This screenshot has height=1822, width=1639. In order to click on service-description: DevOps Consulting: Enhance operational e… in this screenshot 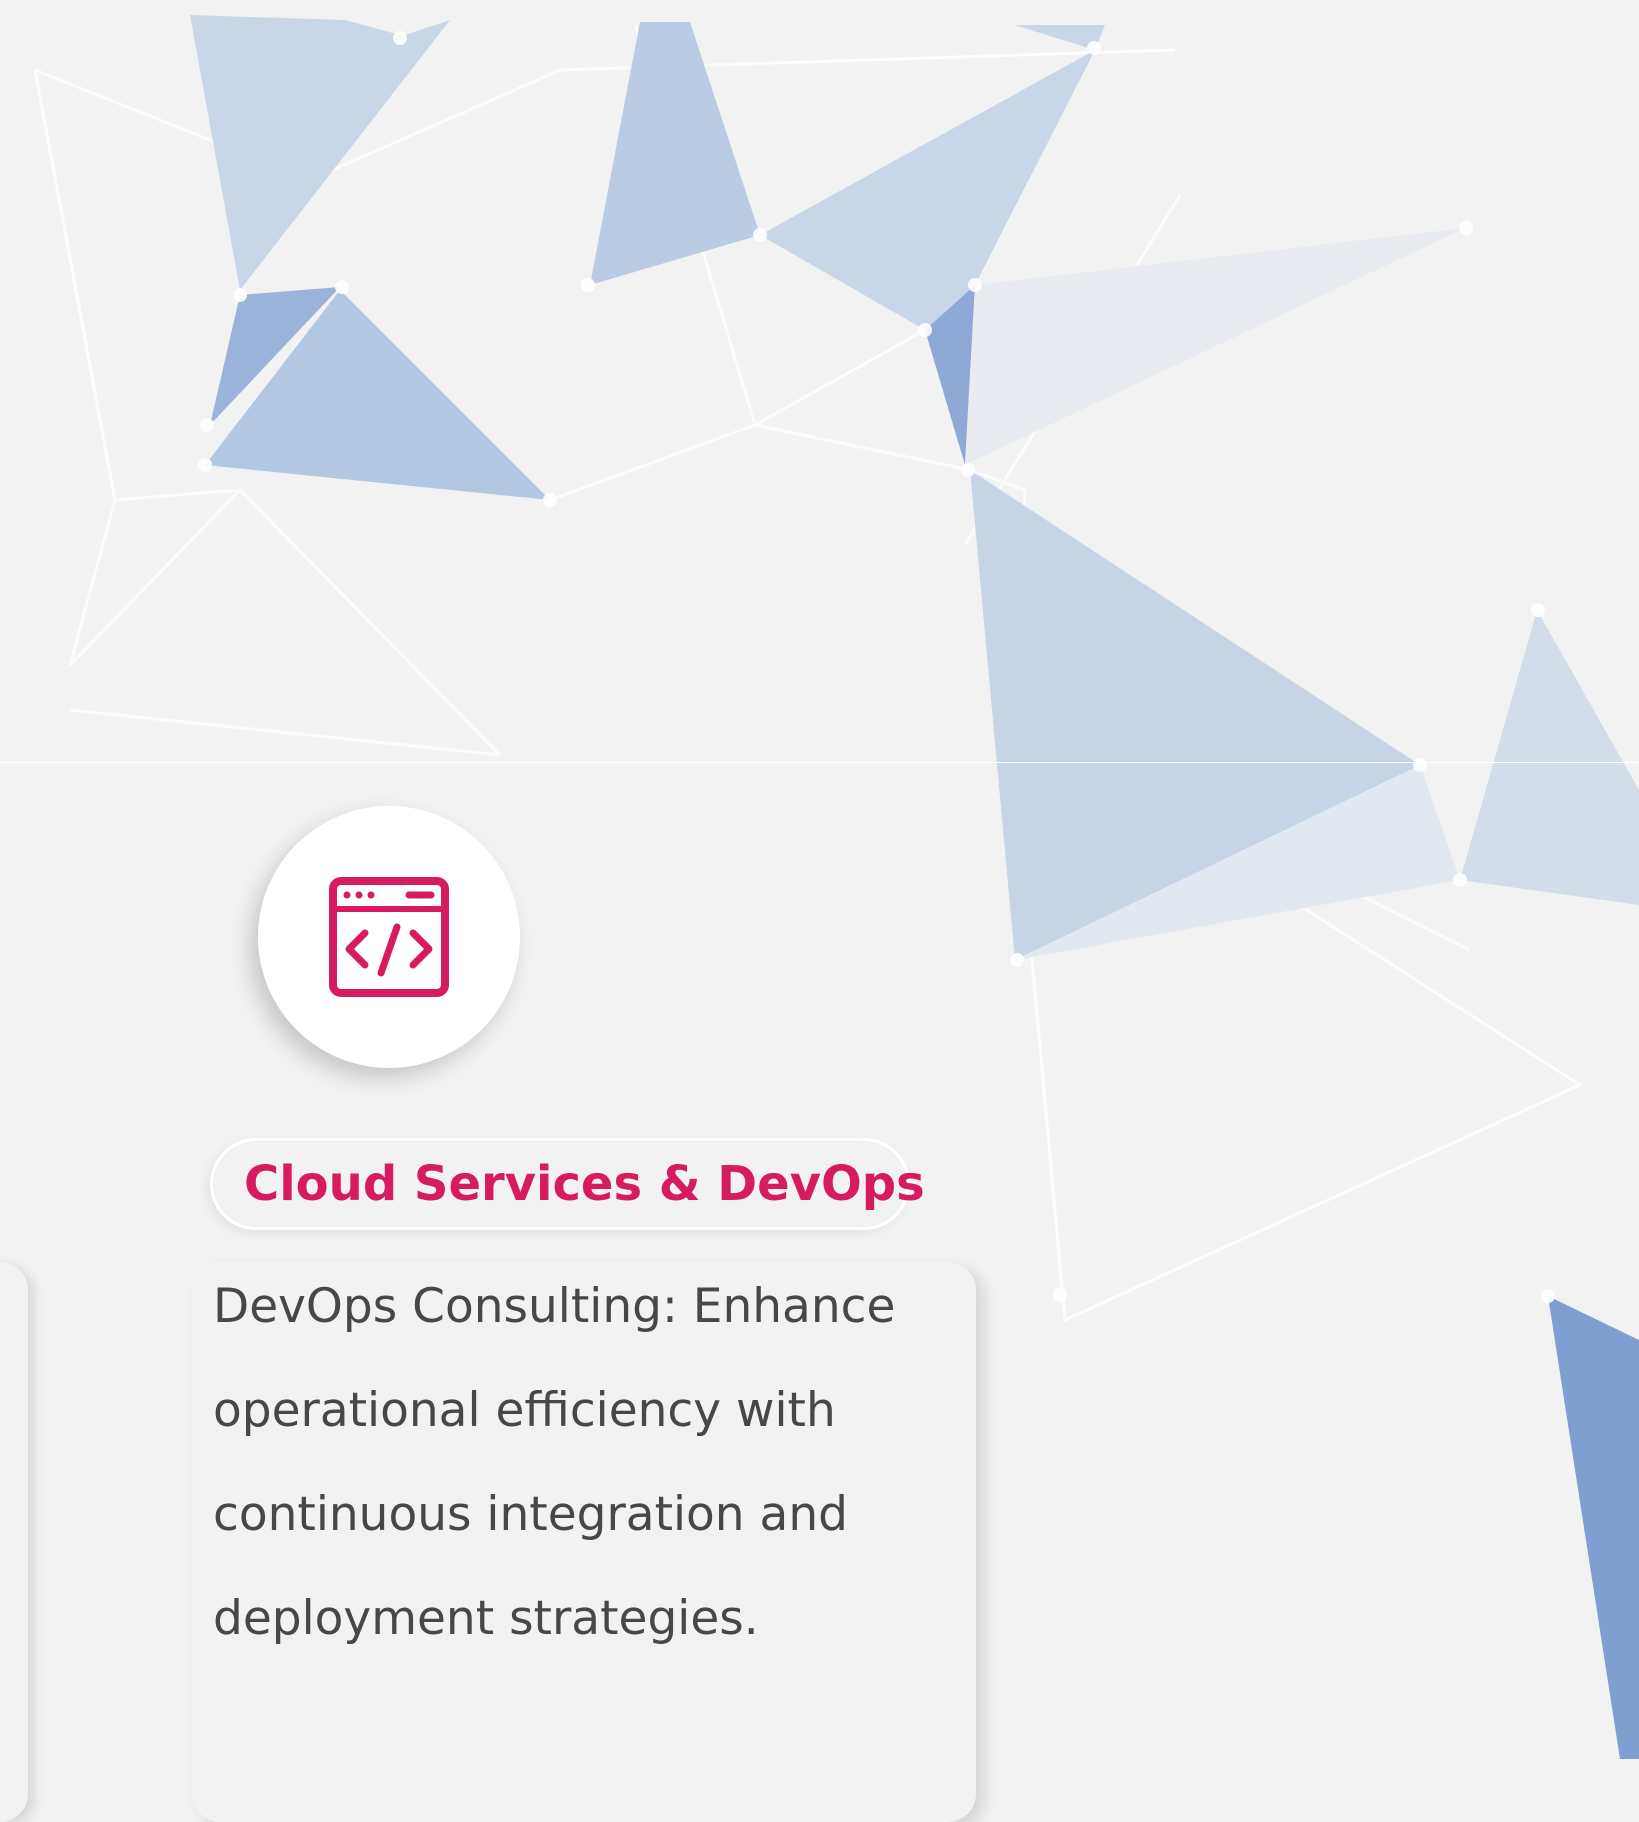, I will do `click(554, 1462)`.